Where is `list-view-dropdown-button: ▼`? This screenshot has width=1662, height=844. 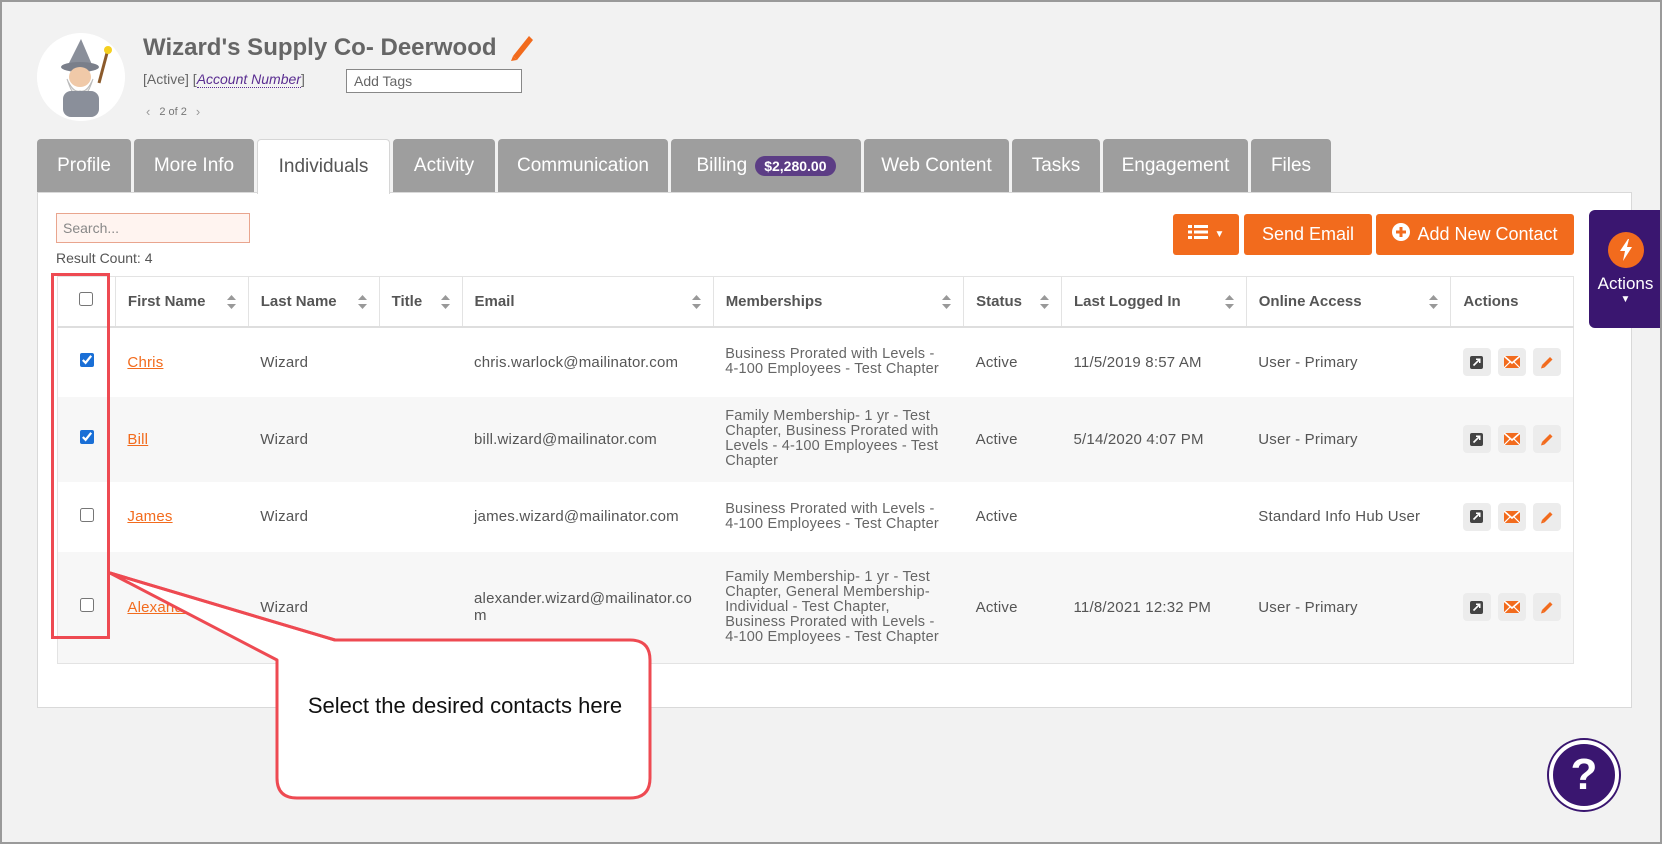
list-view-dropdown-button: ▼ is located at coordinates (1206, 234).